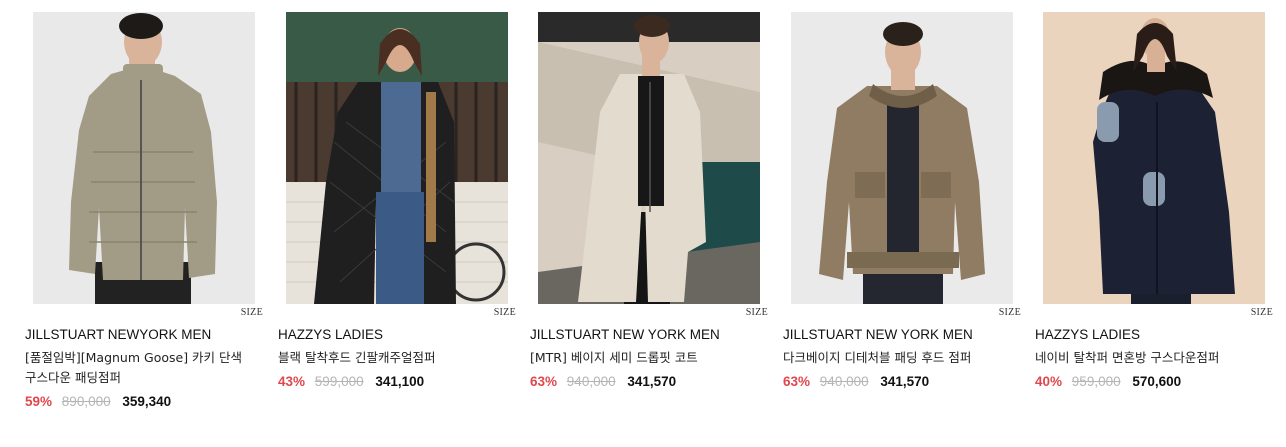  Describe the element at coordinates (86, 401) in the screenshot. I see `original-price: 890,000` at that location.